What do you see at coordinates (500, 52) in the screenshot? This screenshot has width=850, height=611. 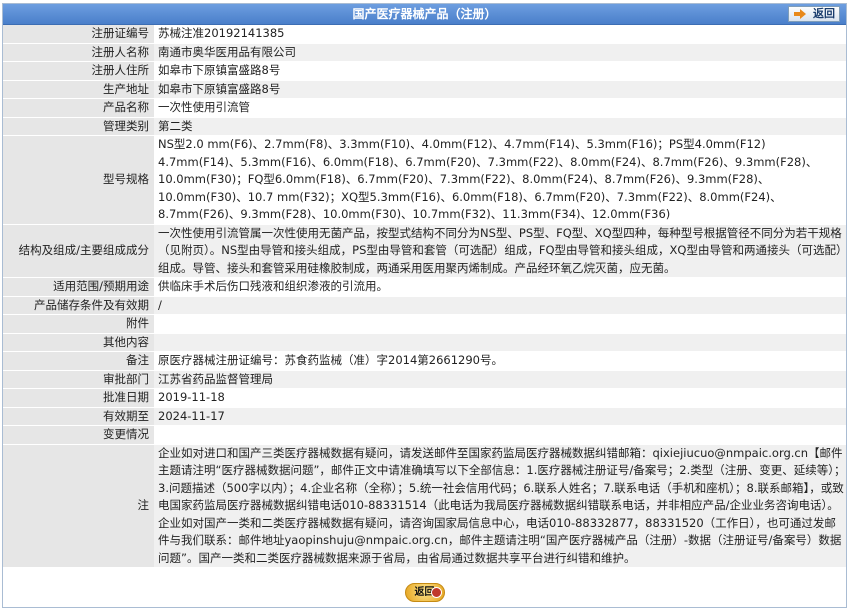 I see `value-registrant-name: 南通市奥华医用品有限公司` at bounding box center [500, 52].